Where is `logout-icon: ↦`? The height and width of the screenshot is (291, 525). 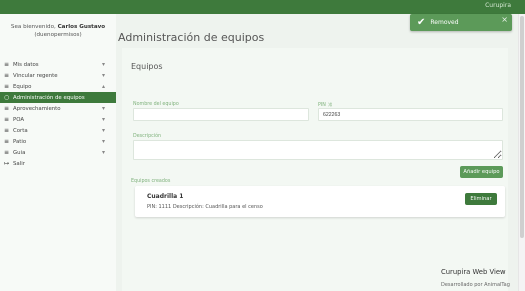
logout-icon: ↦ is located at coordinates (7, 163).